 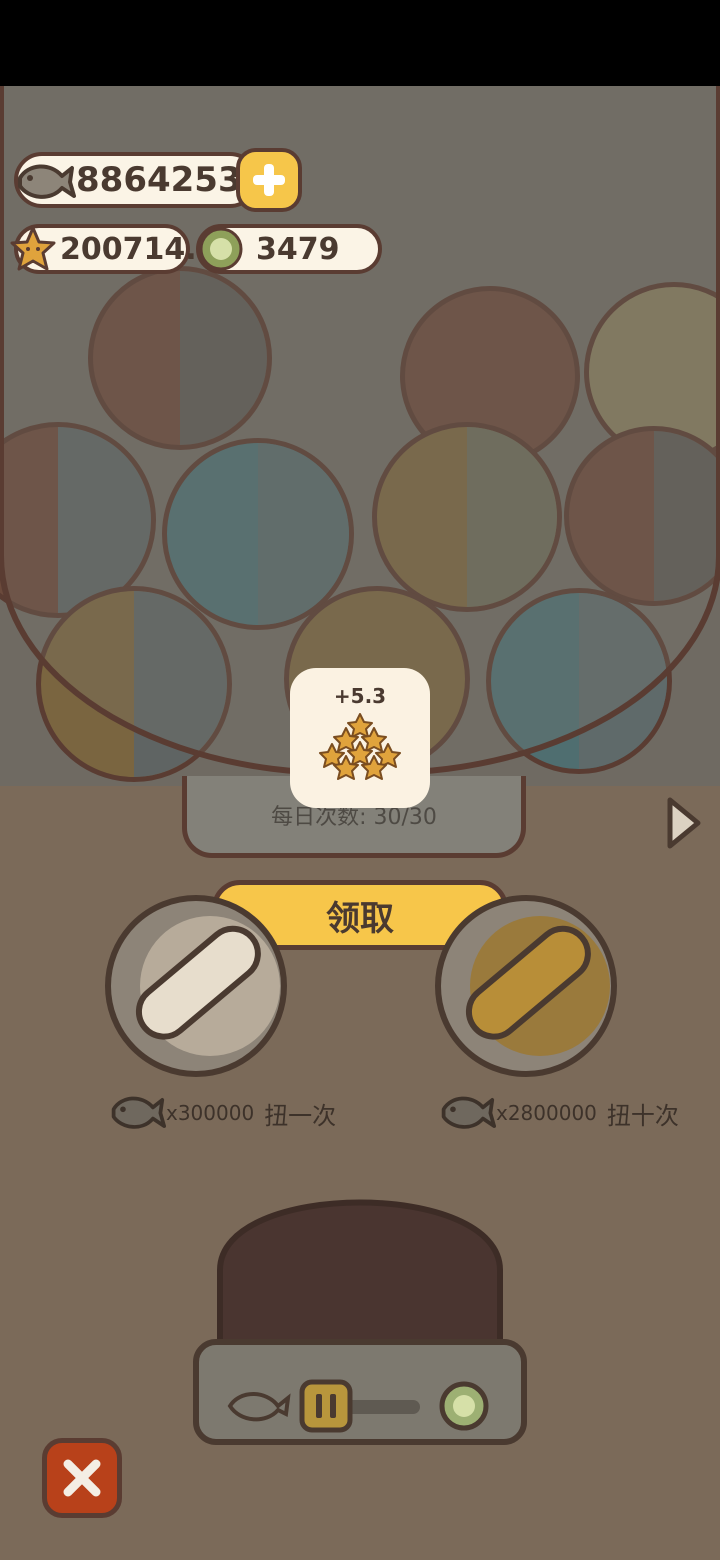 I want to click on star-count: 200714.5, so click(x=139, y=249).